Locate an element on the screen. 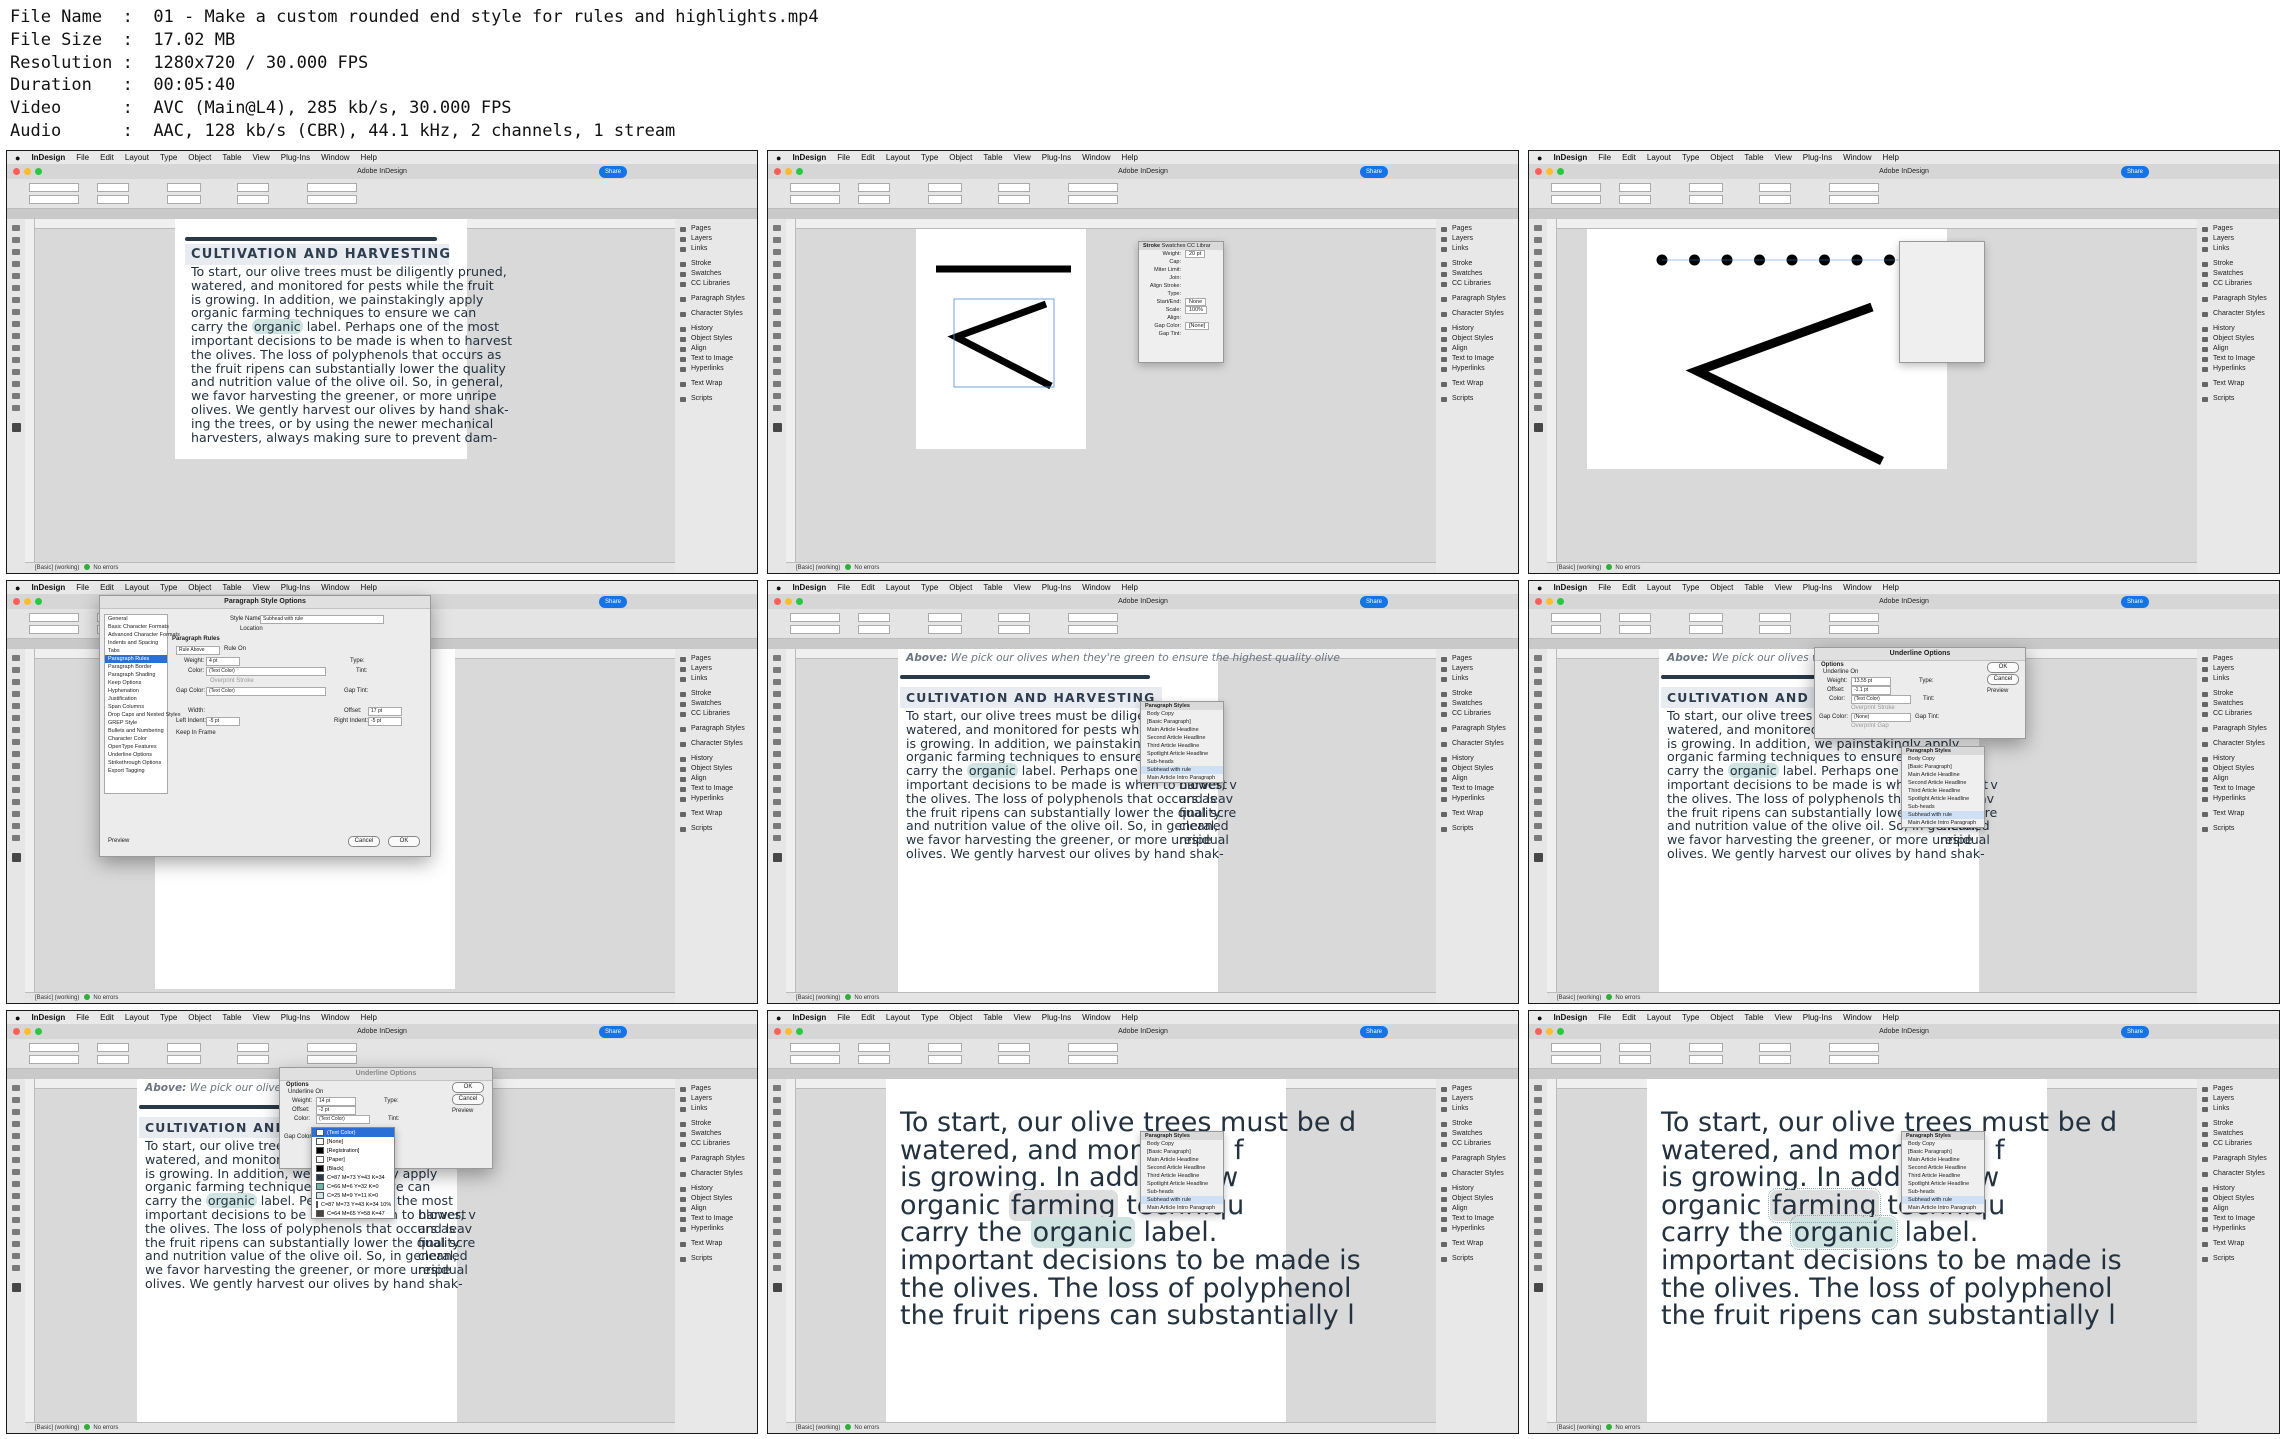 This screenshot has height=1439, width=2287. text-wrap-panel-tab: Text Wrap is located at coordinates (716, 814).